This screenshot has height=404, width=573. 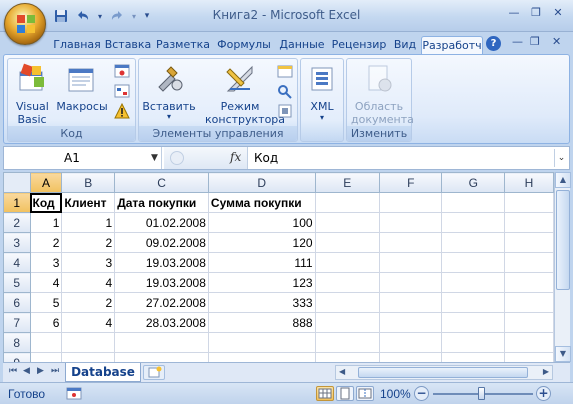 I want to click on cell-e7, so click(x=347, y=322).